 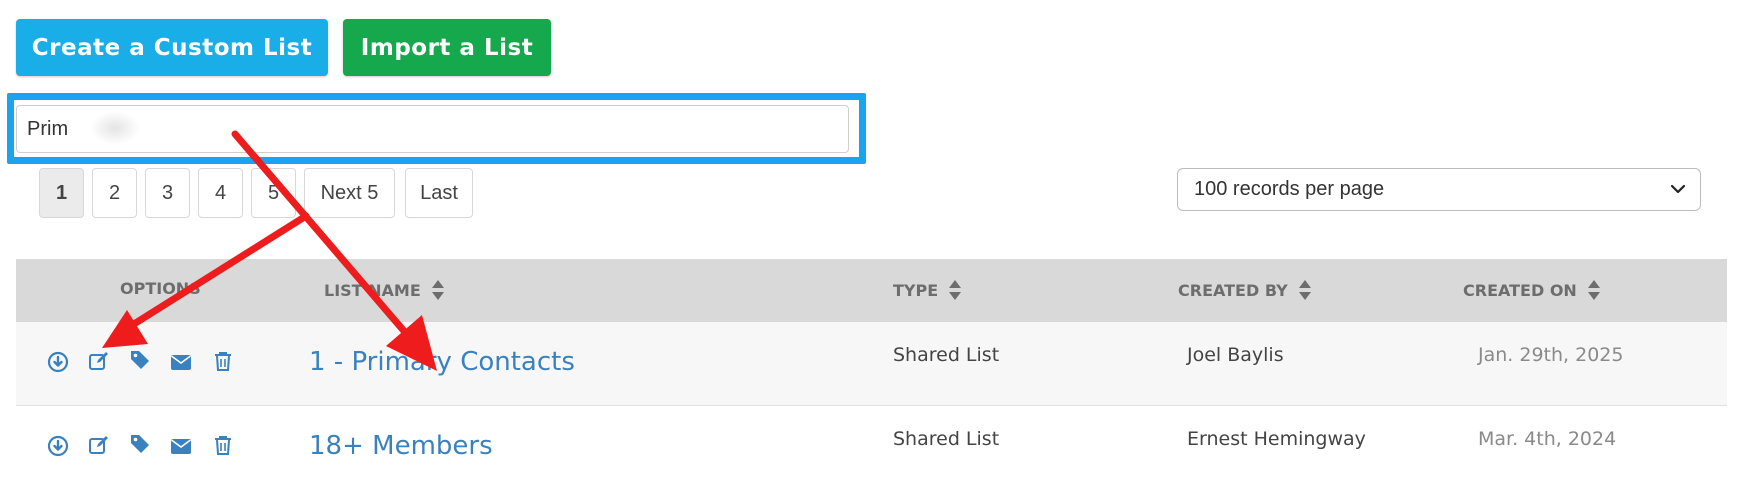 I want to click on search-redaction-blur, so click(x=115, y=128).